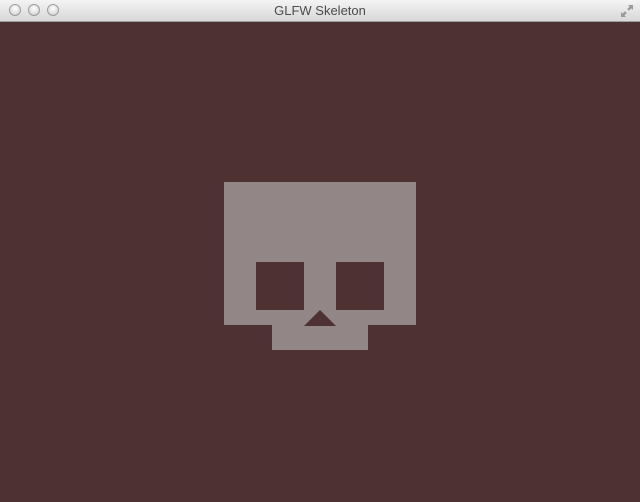  I want to click on skull-right-eye, so click(360, 286).